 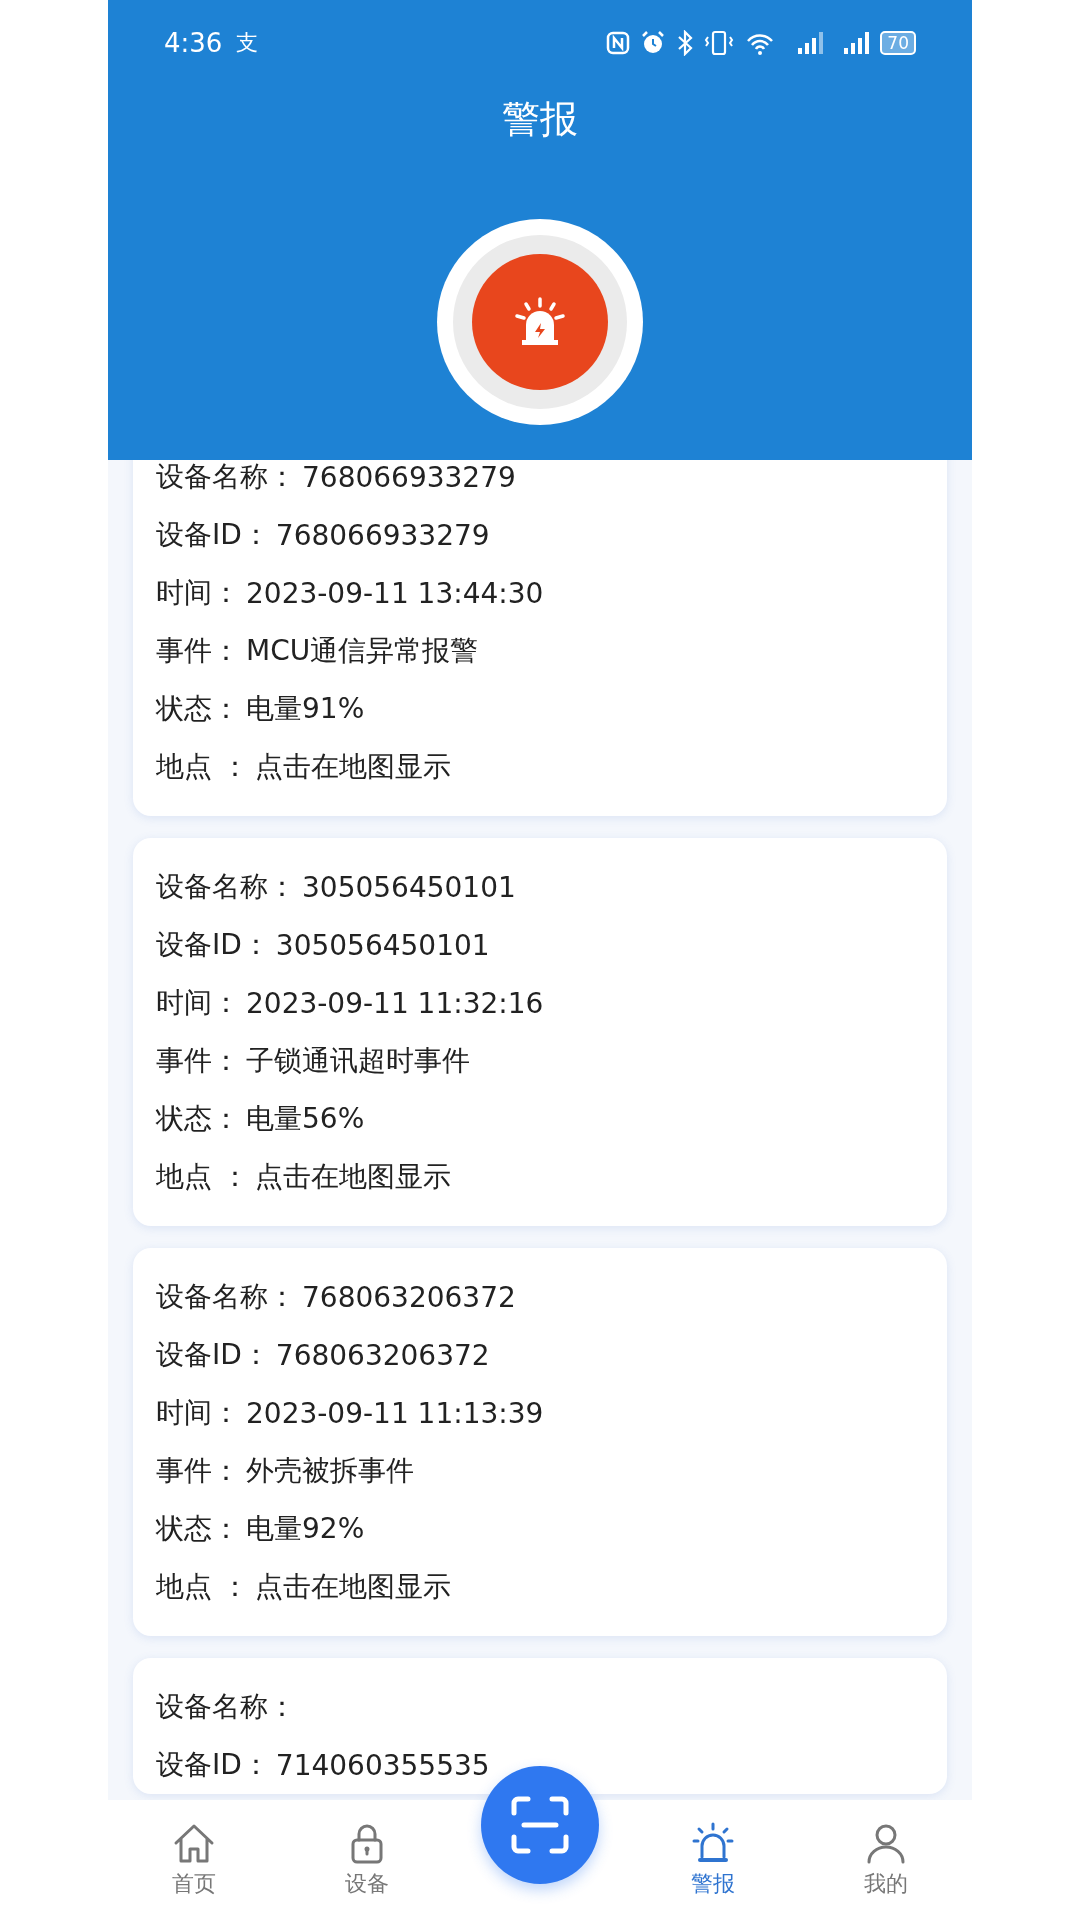 I want to click on nav-tab: 警报, so click(x=713, y=1860).